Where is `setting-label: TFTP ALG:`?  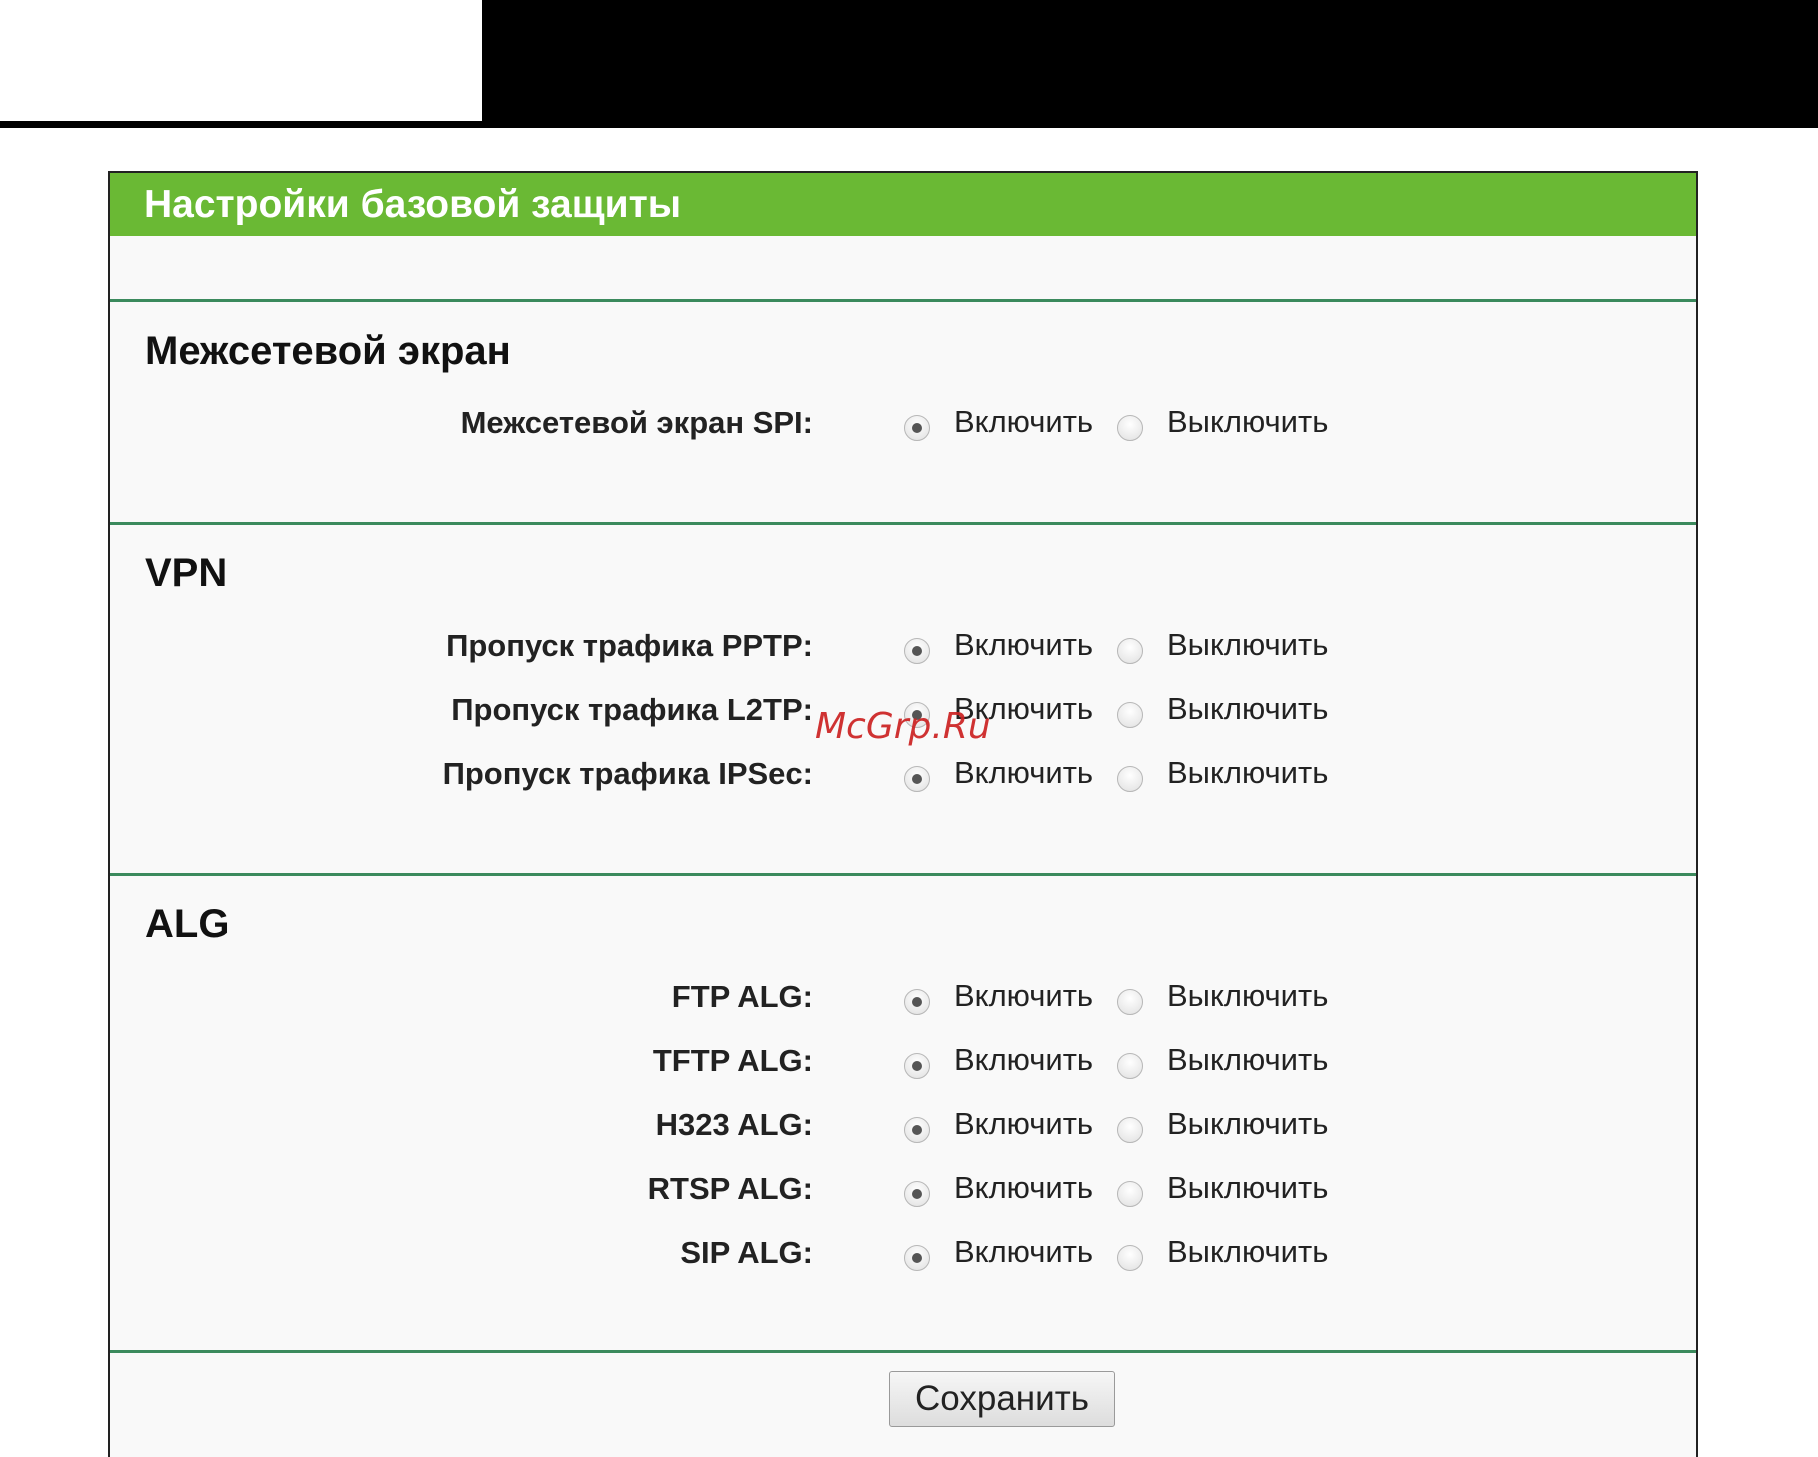 setting-label: TFTP ALG: is located at coordinates (732, 1060).